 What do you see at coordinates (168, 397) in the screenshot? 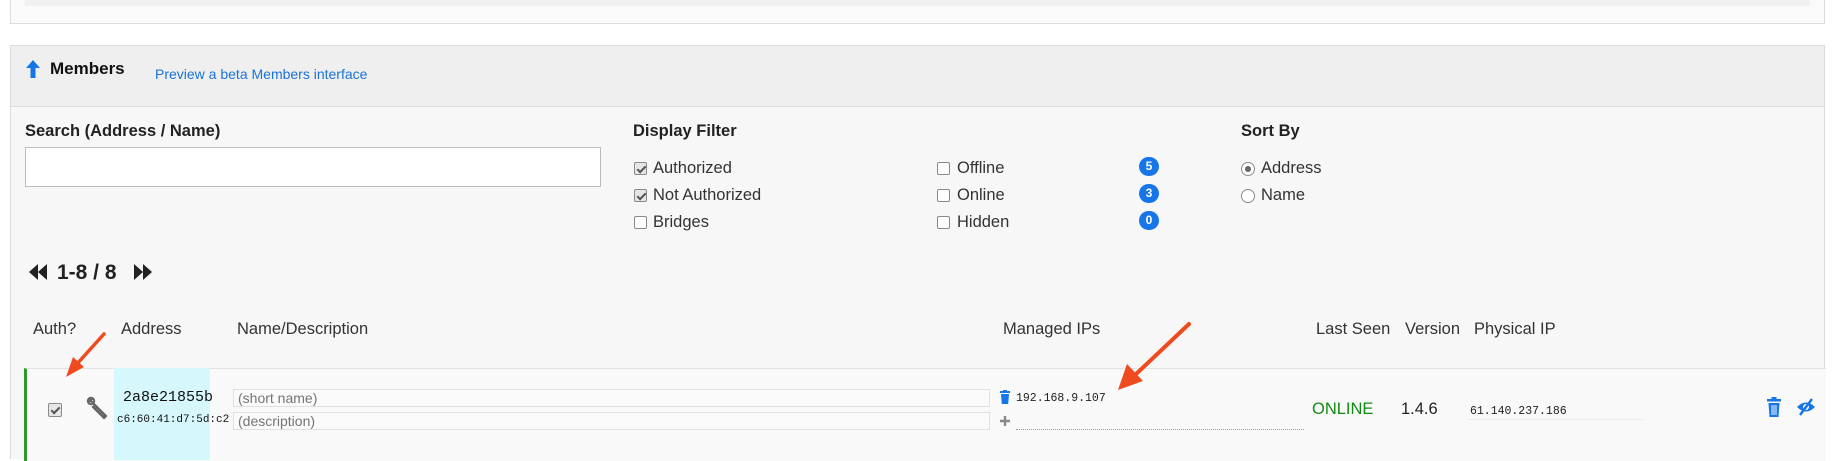
I see `member-address: 2a8e21855b` at bounding box center [168, 397].